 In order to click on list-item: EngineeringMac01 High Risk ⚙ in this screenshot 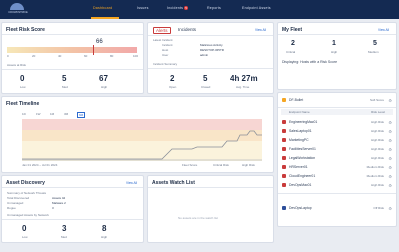, I will do `click(338, 122)`.